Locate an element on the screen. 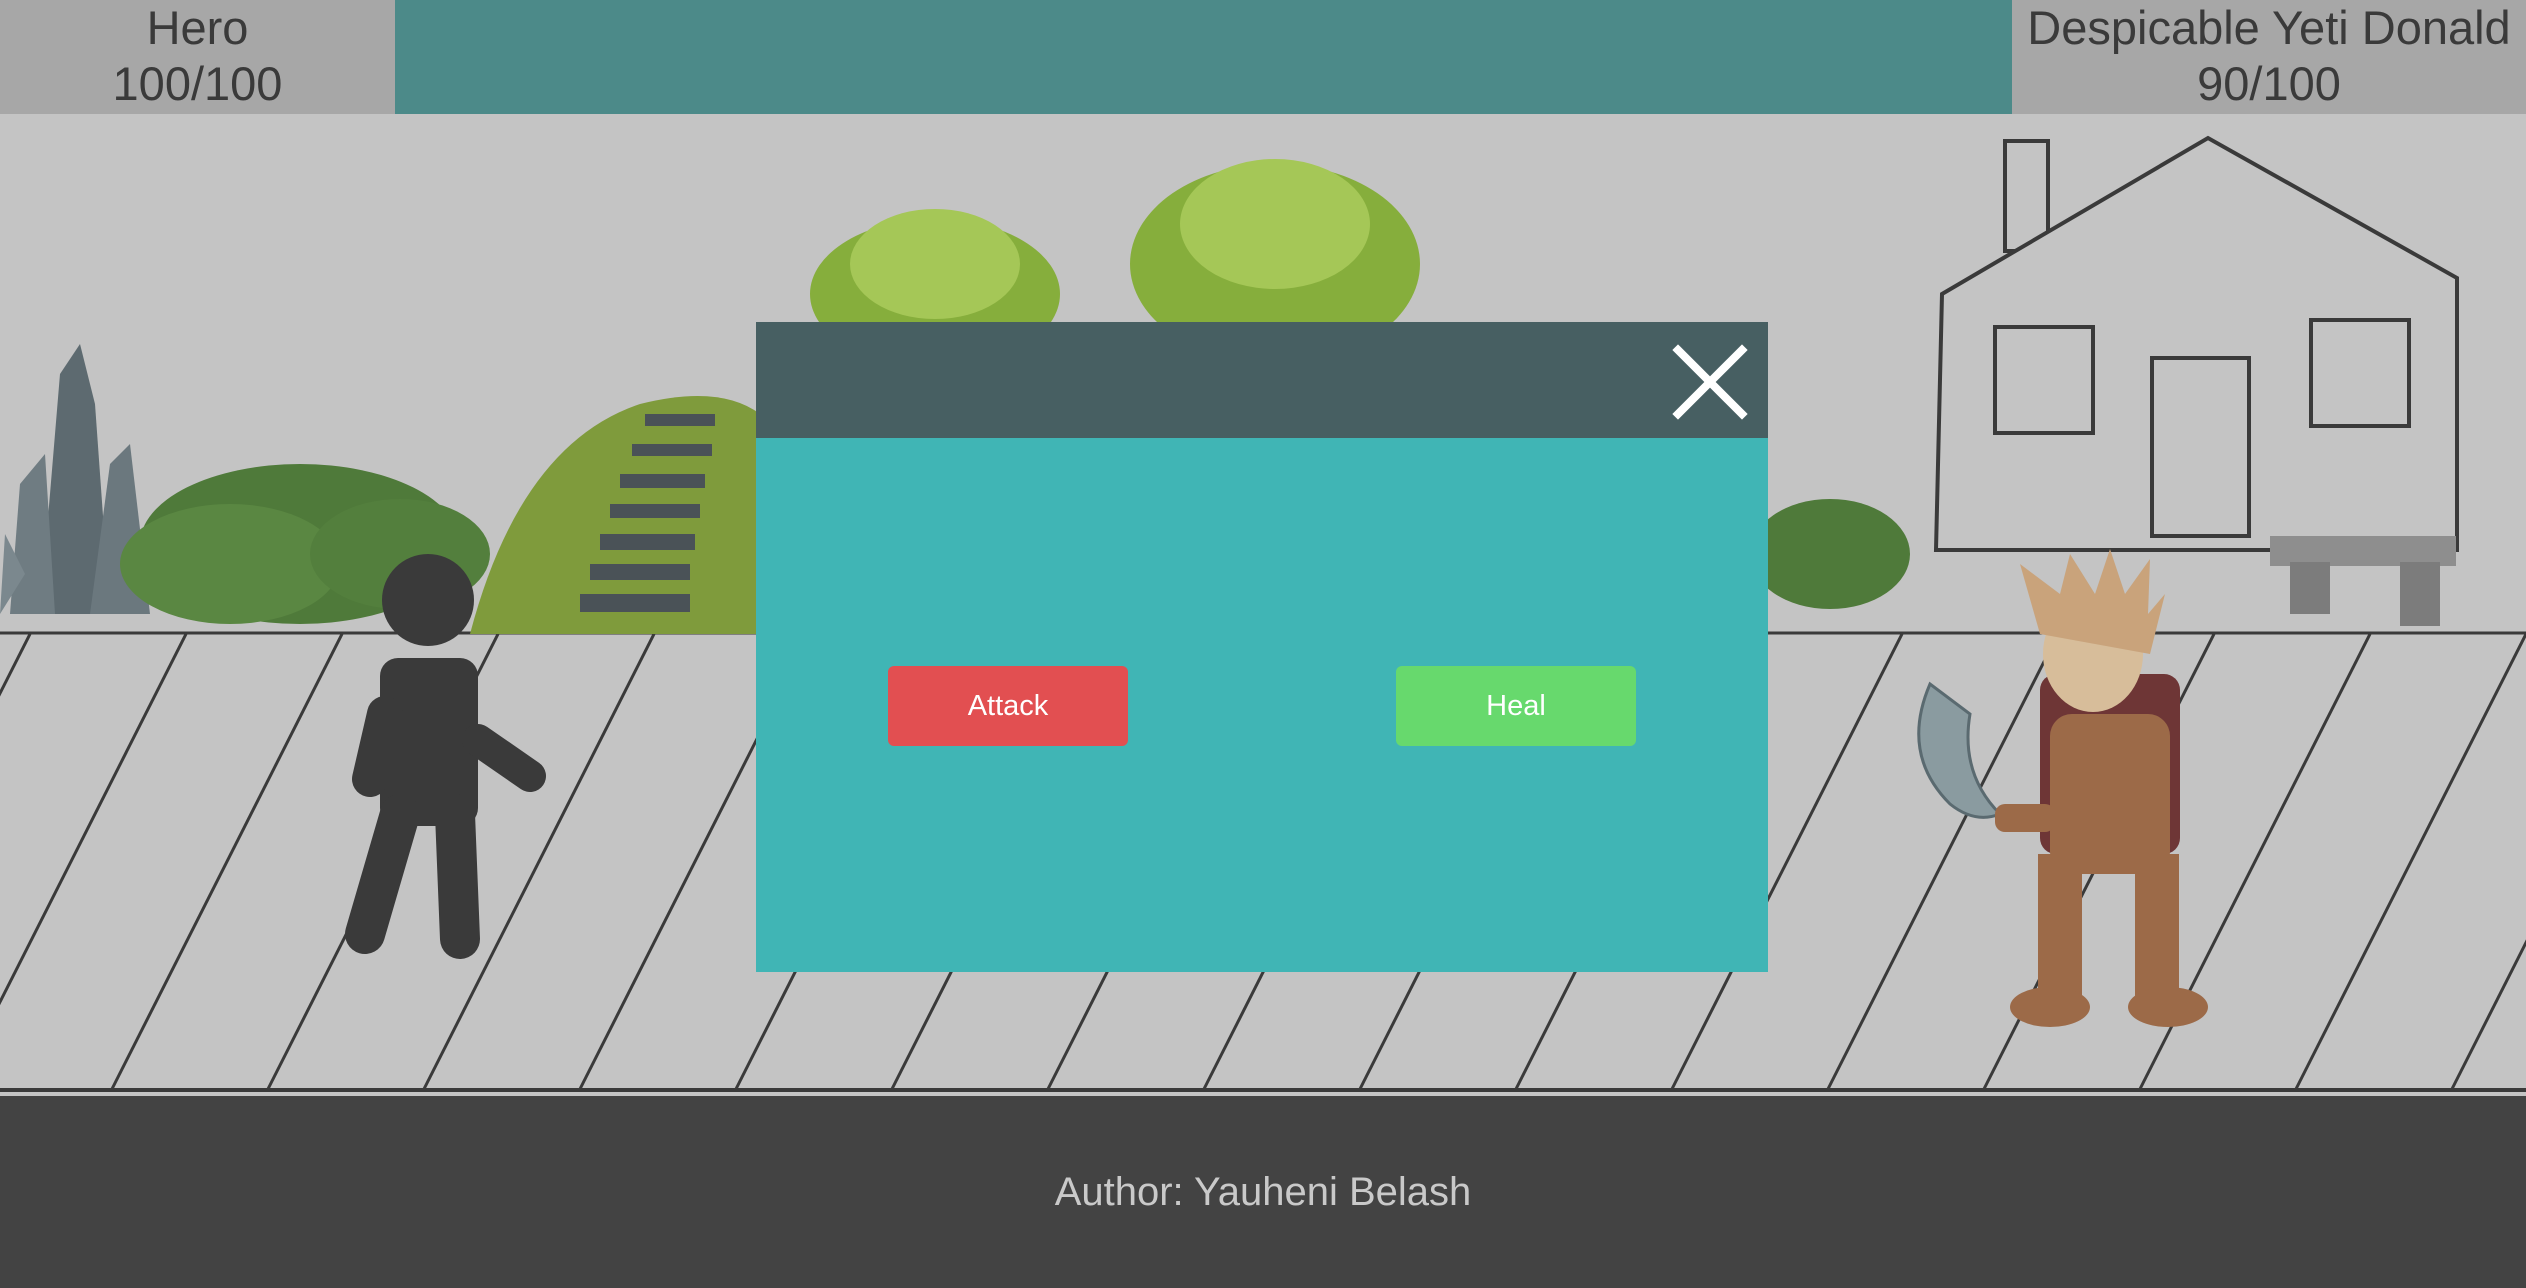 The width and height of the screenshot is (2526, 1288). player-status: Hero 100/100 is located at coordinates (197, 57).